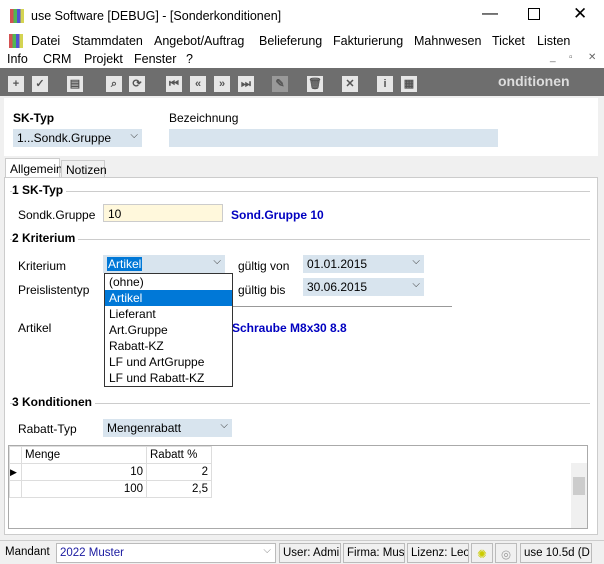 Image resolution: width=604 pixels, height=564 pixels. I want to click on grid-scrollbar, so click(579, 495).